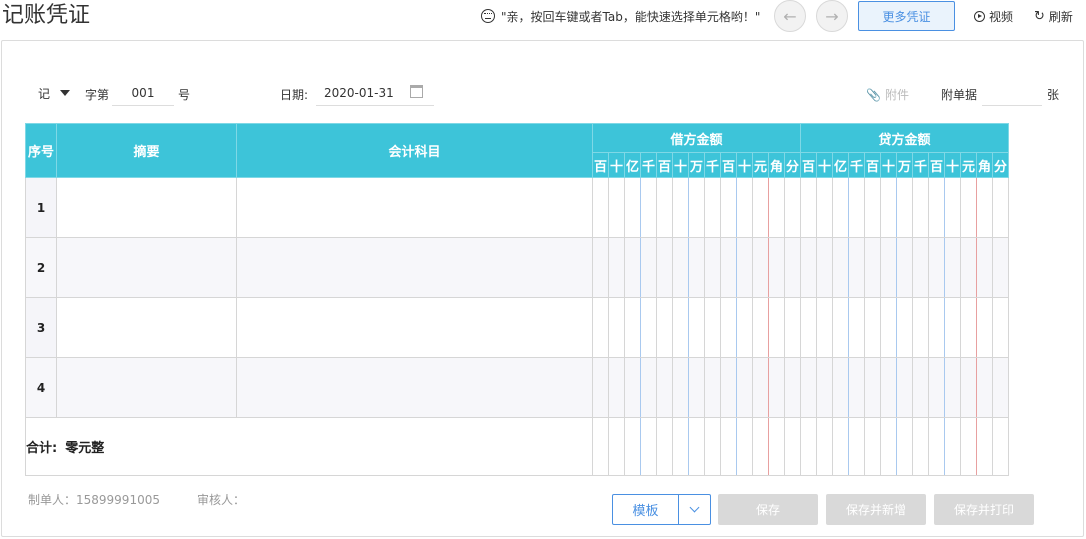  What do you see at coordinates (54, 93) in the screenshot?
I see `voucher-type-select: 记` at bounding box center [54, 93].